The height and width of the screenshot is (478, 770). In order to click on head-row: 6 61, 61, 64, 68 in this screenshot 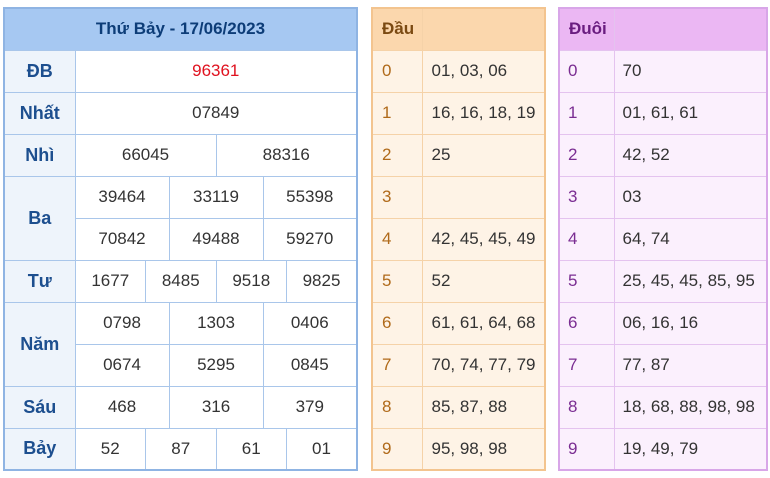, I will do `click(458, 323)`.